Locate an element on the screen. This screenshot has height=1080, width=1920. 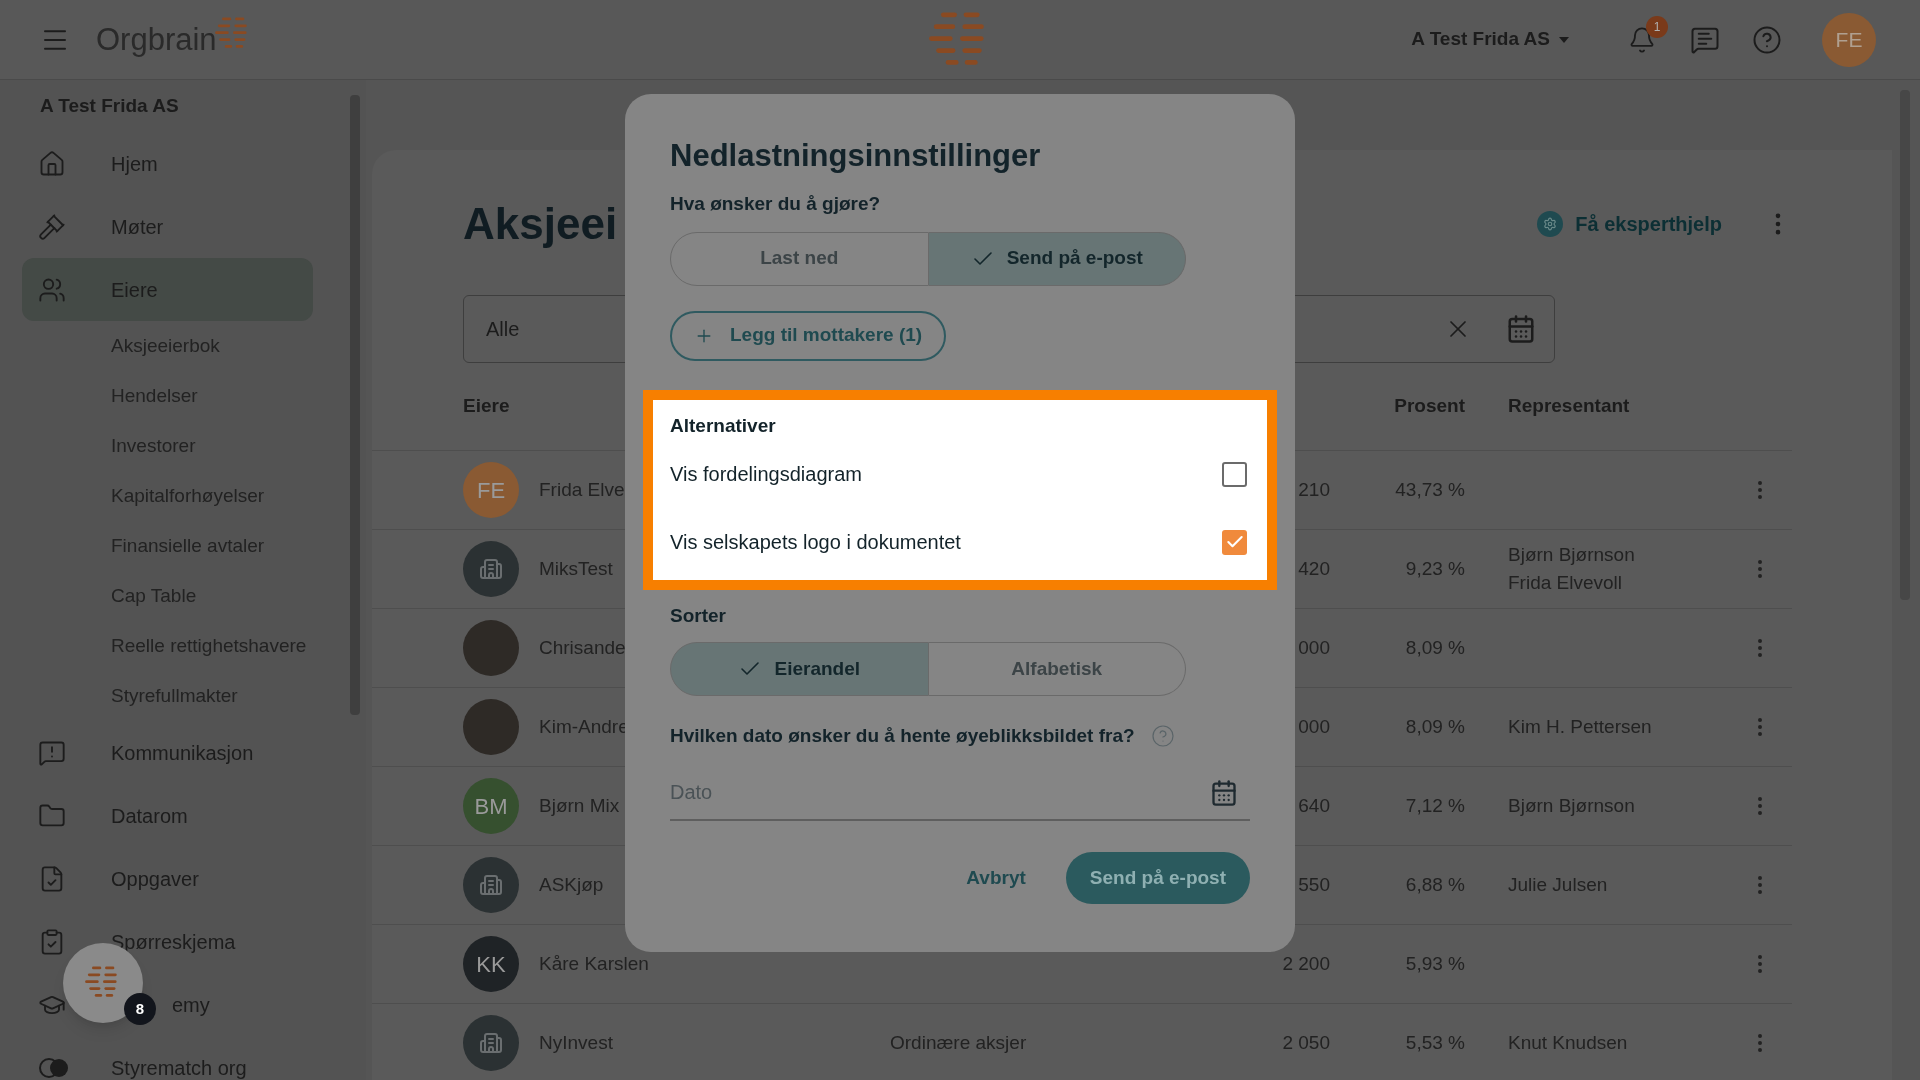
percent-value: 9,23 % is located at coordinates (1434, 568).